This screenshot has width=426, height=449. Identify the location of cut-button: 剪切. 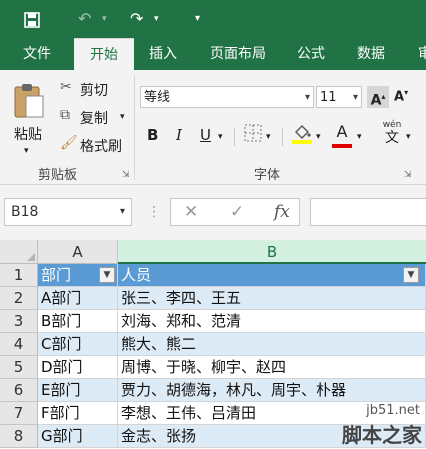
(94, 90).